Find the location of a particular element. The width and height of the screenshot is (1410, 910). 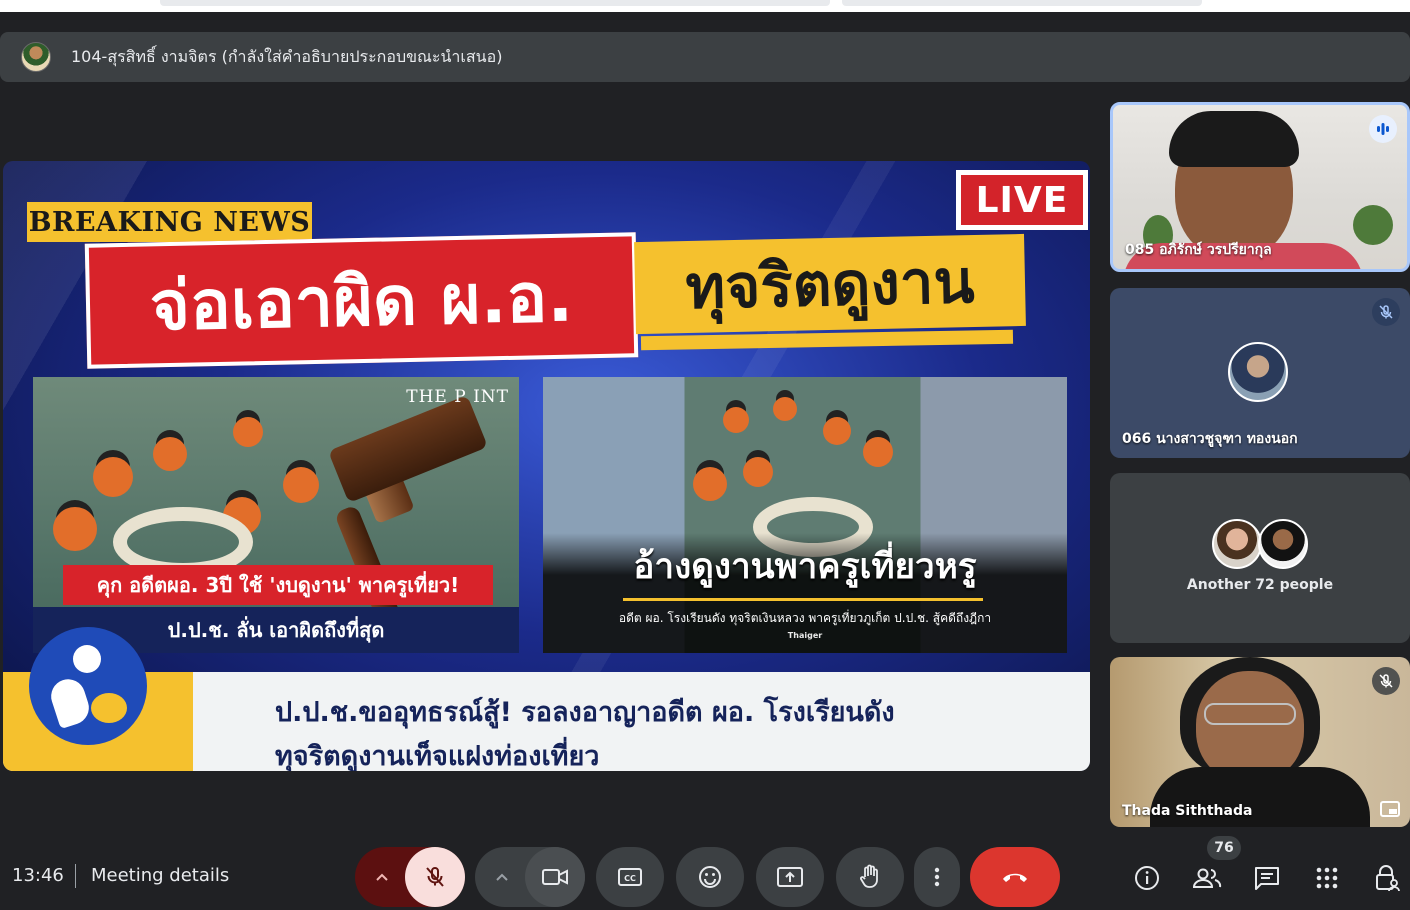

apps-grid-icon is located at coordinates (1327, 878).